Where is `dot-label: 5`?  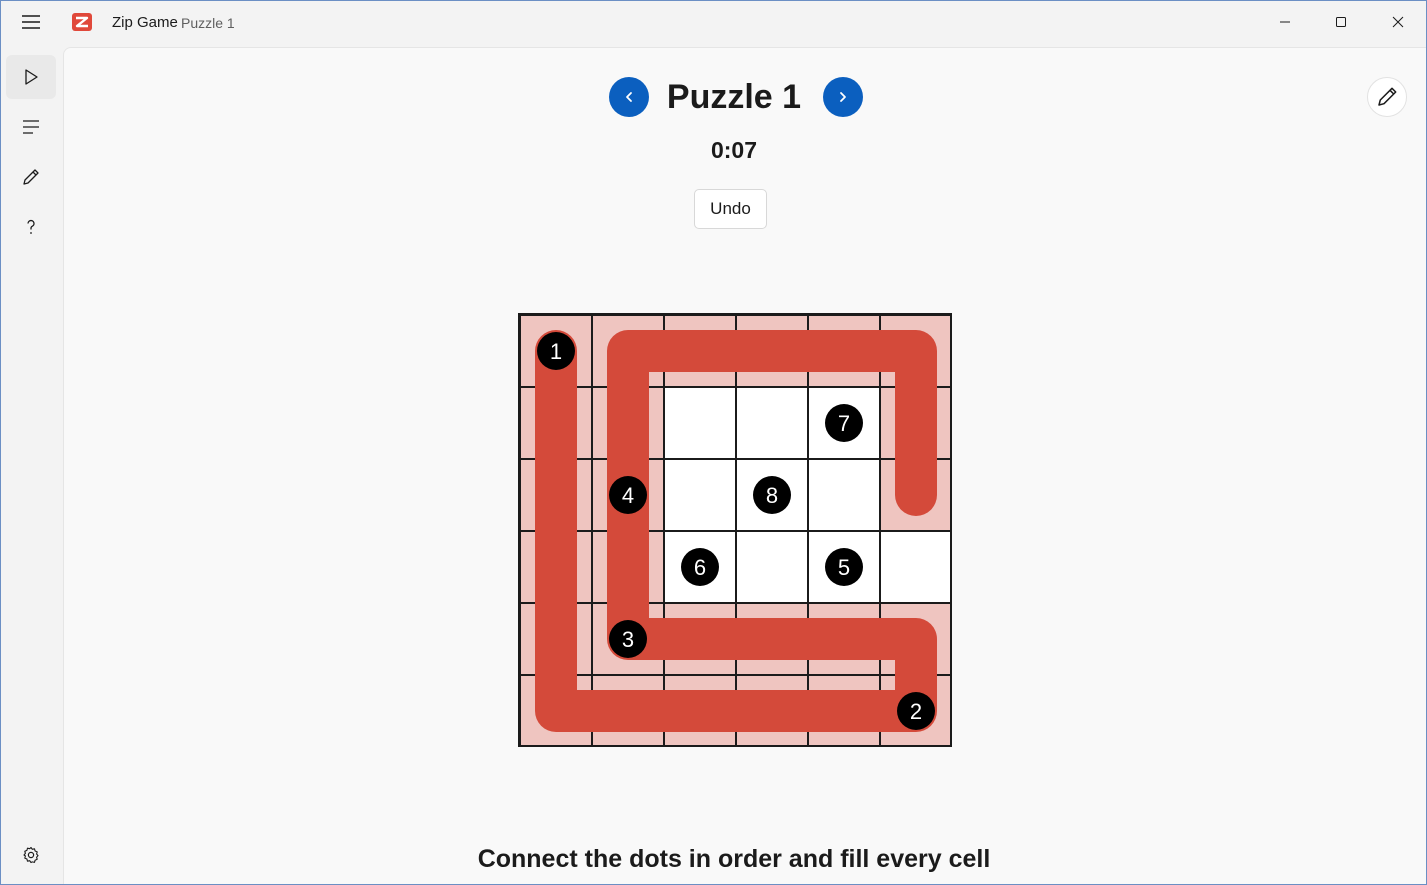
dot-label: 5 is located at coordinates (844, 567).